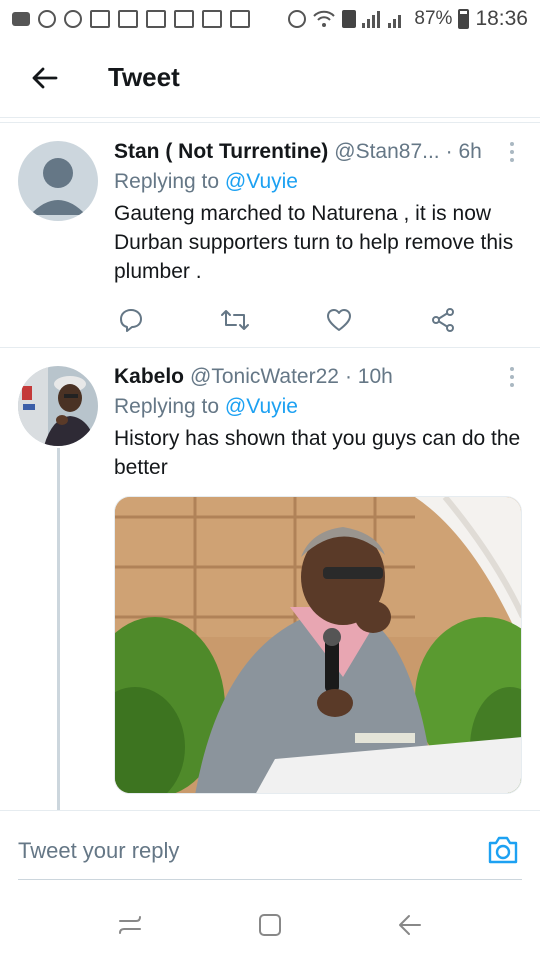 The height and width of the screenshot is (960, 540). I want to click on camera-button, so click(503, 850).